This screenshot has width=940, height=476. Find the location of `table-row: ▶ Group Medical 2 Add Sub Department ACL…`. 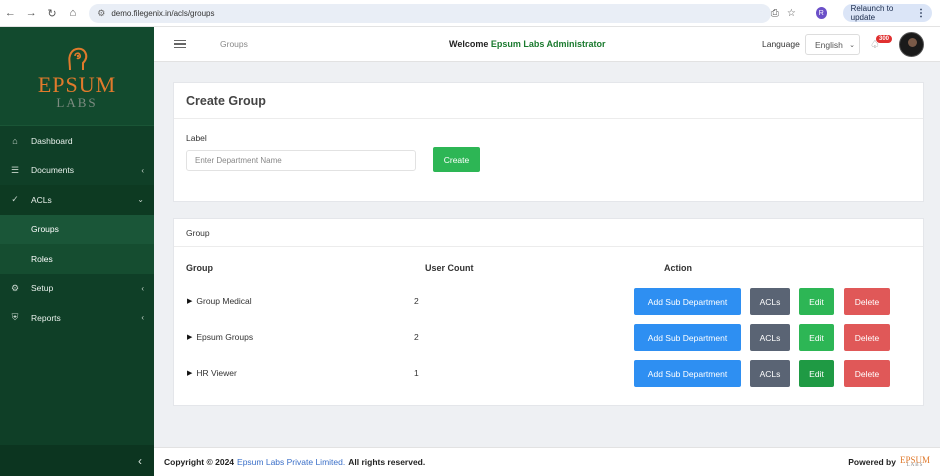

table-row: ▶ Group Medical 2 Add Sub Department ACL… is located at coordinates (549, 302).